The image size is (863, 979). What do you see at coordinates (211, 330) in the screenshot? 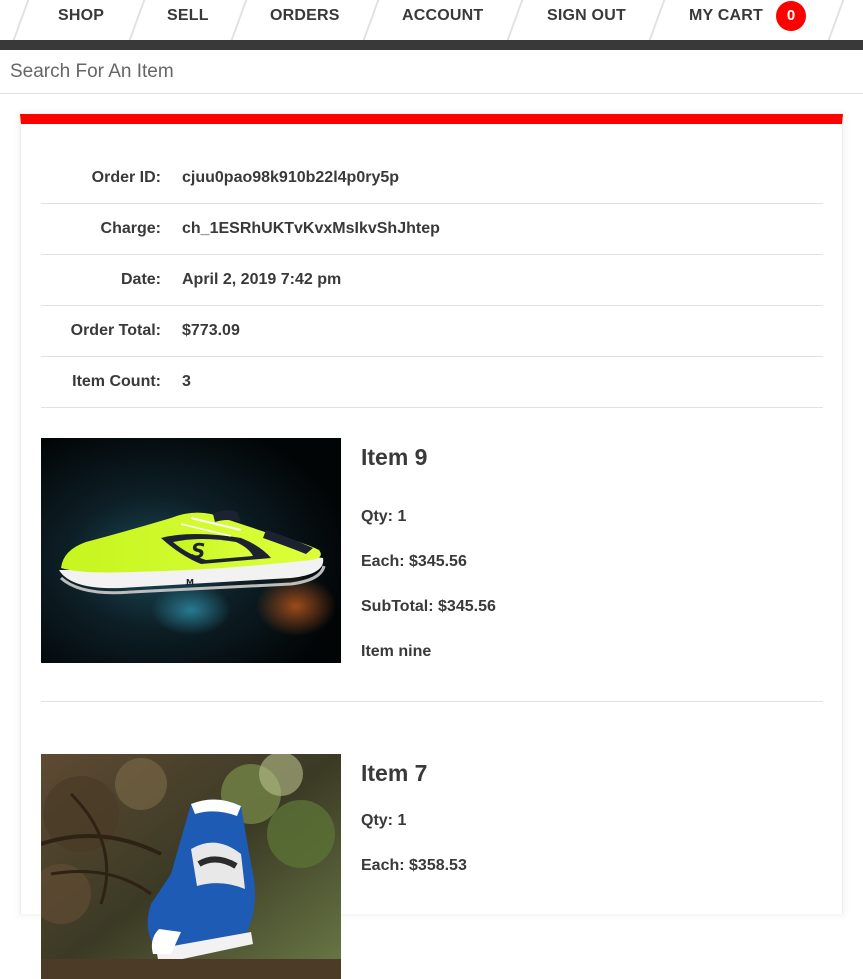
I see `order-total-value: $773.09` at bounding box center [211, 330].